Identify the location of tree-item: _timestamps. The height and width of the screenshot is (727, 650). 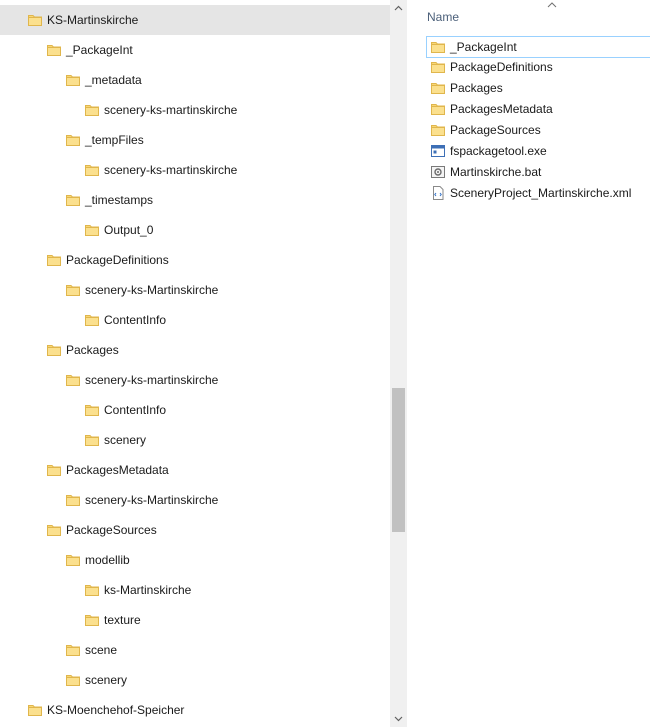
(195, 200).